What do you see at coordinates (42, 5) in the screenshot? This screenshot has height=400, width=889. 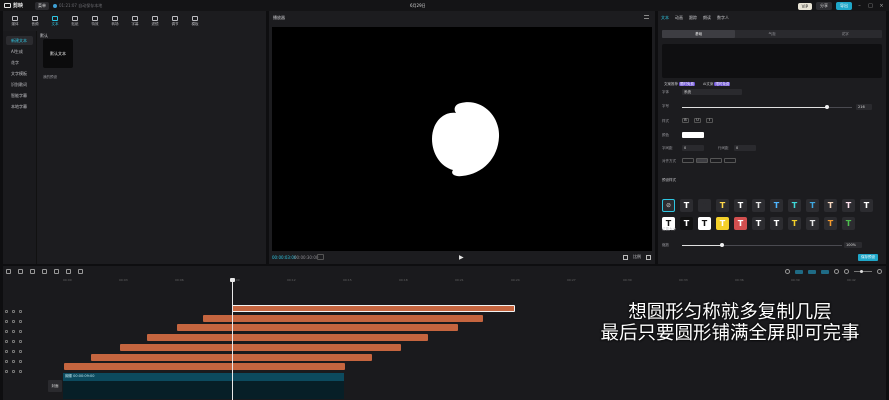 I see `menu-button: 菜单` at bounding box center [42, 5].